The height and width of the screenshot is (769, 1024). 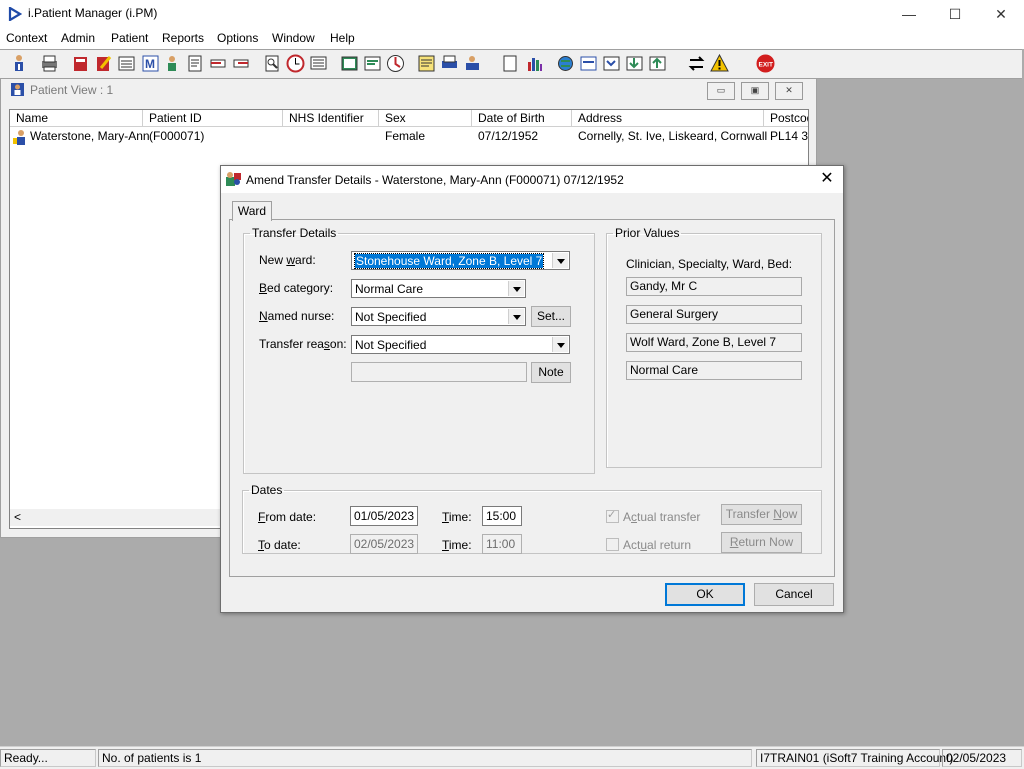 I want to click on menu-reports: Reports, so click(x=183, y=38).